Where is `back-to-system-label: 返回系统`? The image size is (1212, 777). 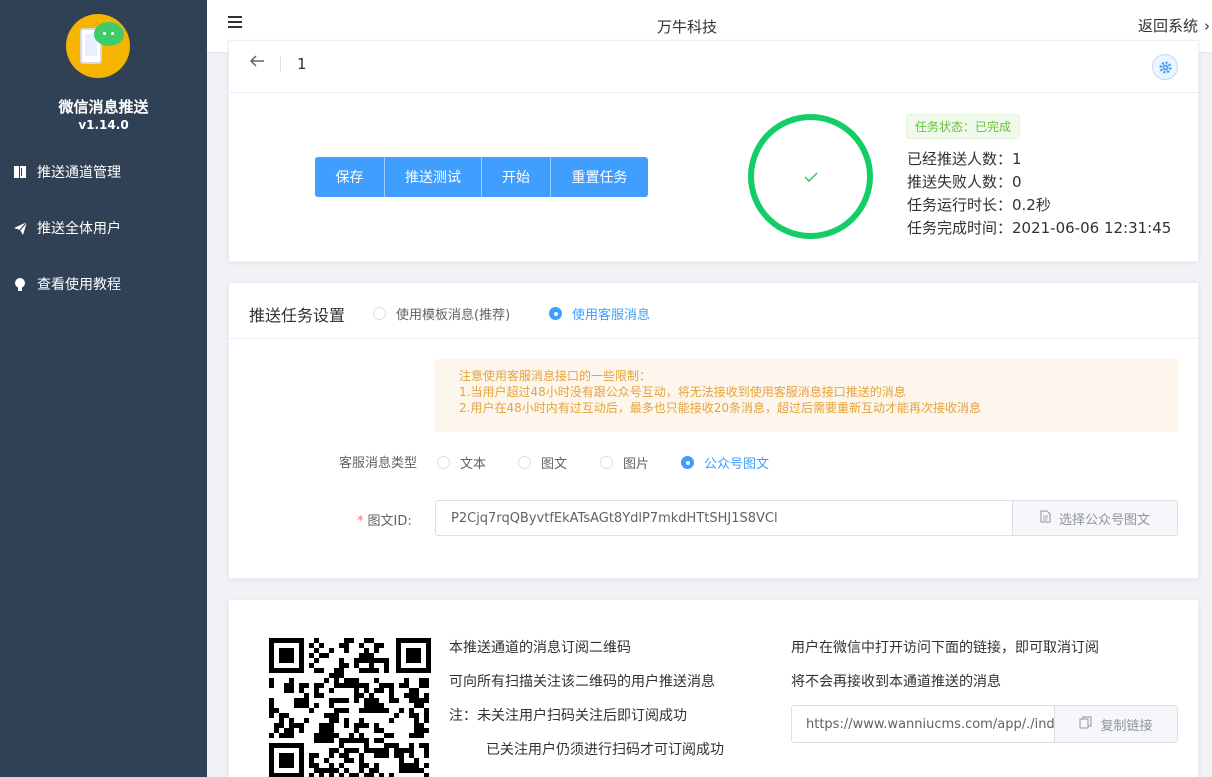 back-to-system-label: 返回系统 is located at coordinates (1167, 26).